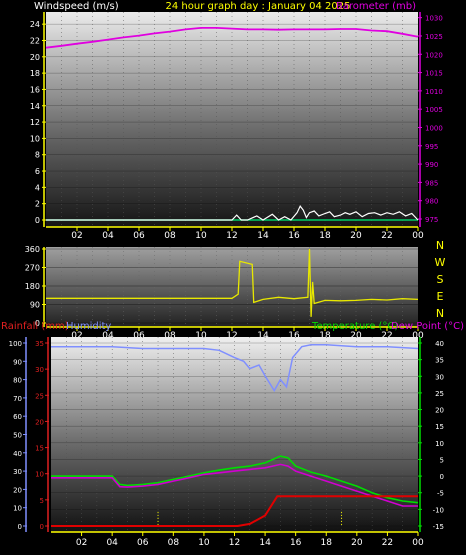 The width and height of the screenshot is (466, 555). What do you see at coordinates (35, 326) in the screenshot?
I see `rainfall-axis-title: Rainfall (mm)` at bounding box center [35, 326].